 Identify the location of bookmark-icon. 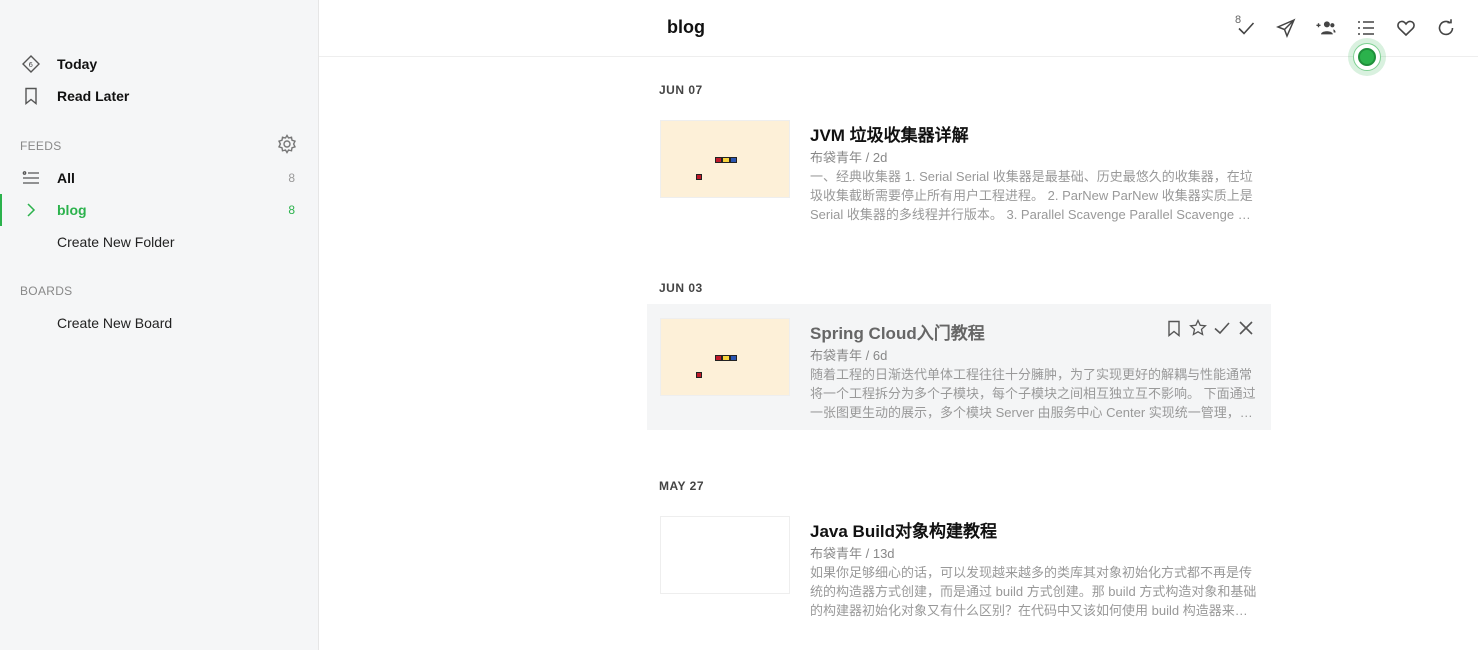
(31, 96).